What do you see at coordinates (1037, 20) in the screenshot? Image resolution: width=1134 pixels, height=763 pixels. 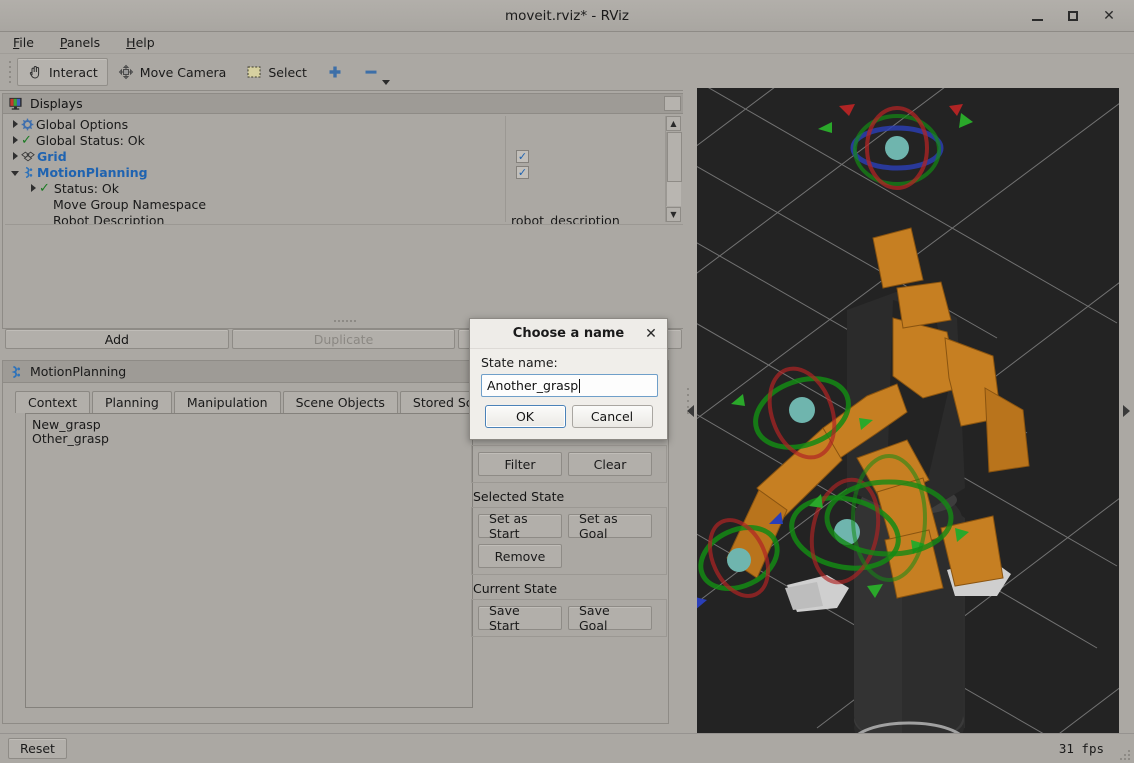 I see `minimize-icon` at bounding box center [1037, 20].